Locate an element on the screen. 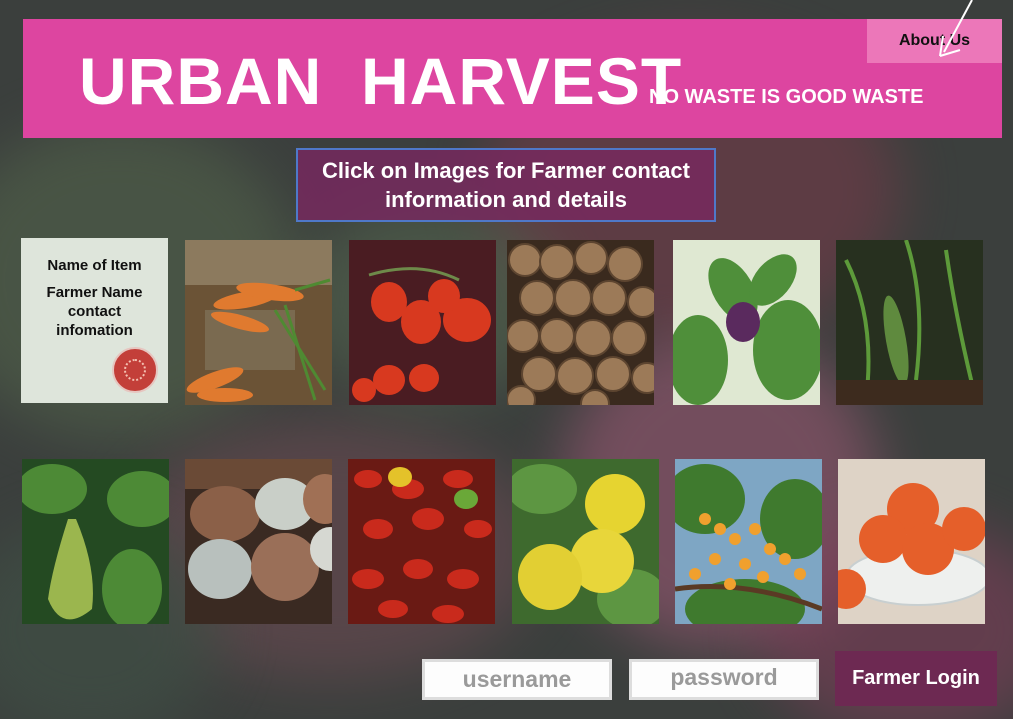 The height and width of the screenshot is (719, 1013). walnuts-image is located at coordinates (580, 322).